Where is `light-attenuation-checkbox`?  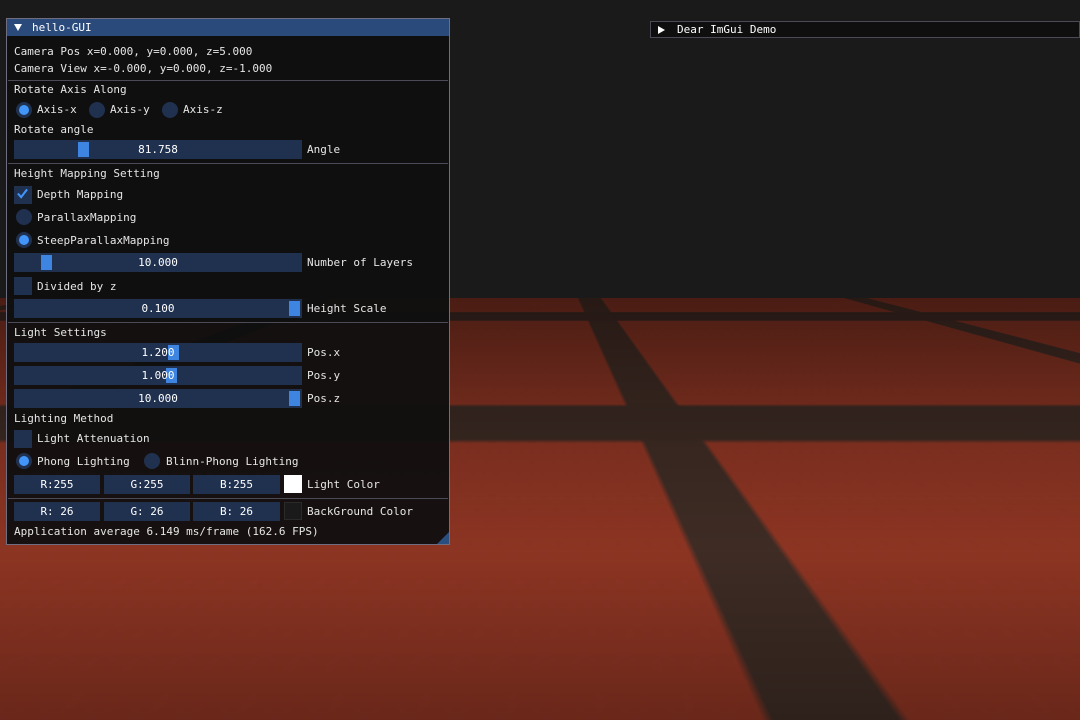
light-attenuation-checkbox is located at coordinates (23, 439).